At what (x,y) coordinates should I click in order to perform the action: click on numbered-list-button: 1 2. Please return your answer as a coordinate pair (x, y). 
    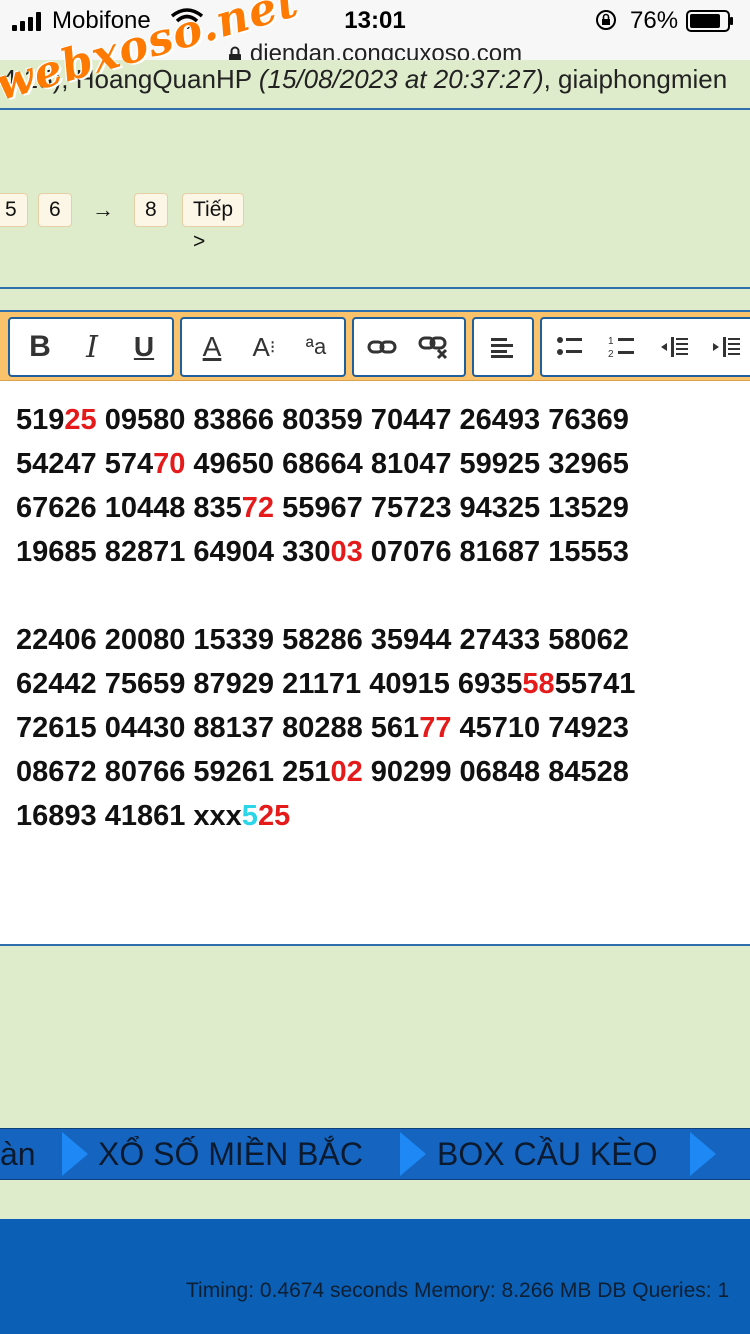
    Looking at the image, I should click on (622, 347).